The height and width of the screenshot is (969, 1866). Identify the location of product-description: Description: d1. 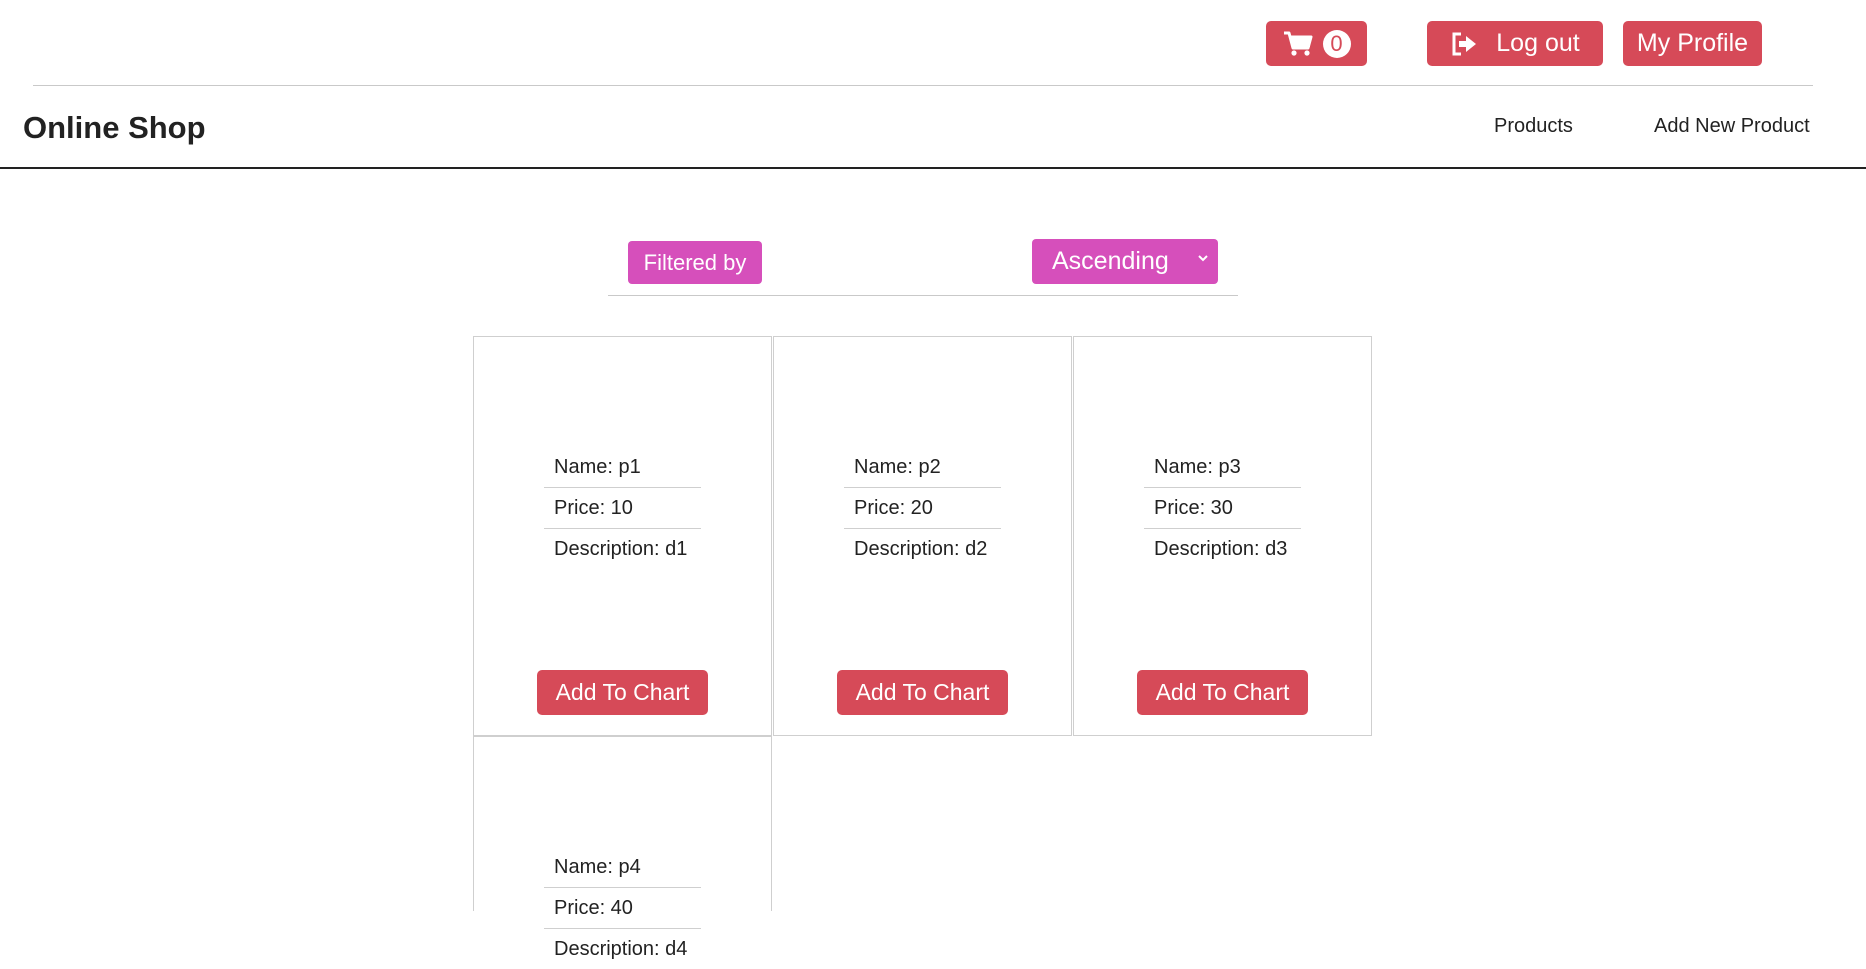
(621, 549).